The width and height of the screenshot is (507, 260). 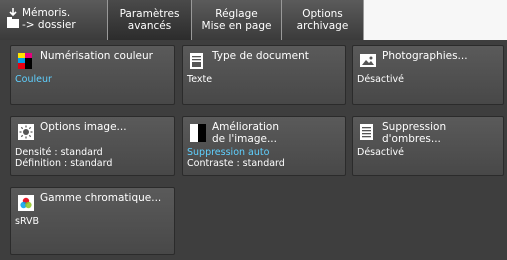 What do you see at coordinates (26, 132) in the screenshot?
I see `brightness-icon` at bounding box center [26, 132].